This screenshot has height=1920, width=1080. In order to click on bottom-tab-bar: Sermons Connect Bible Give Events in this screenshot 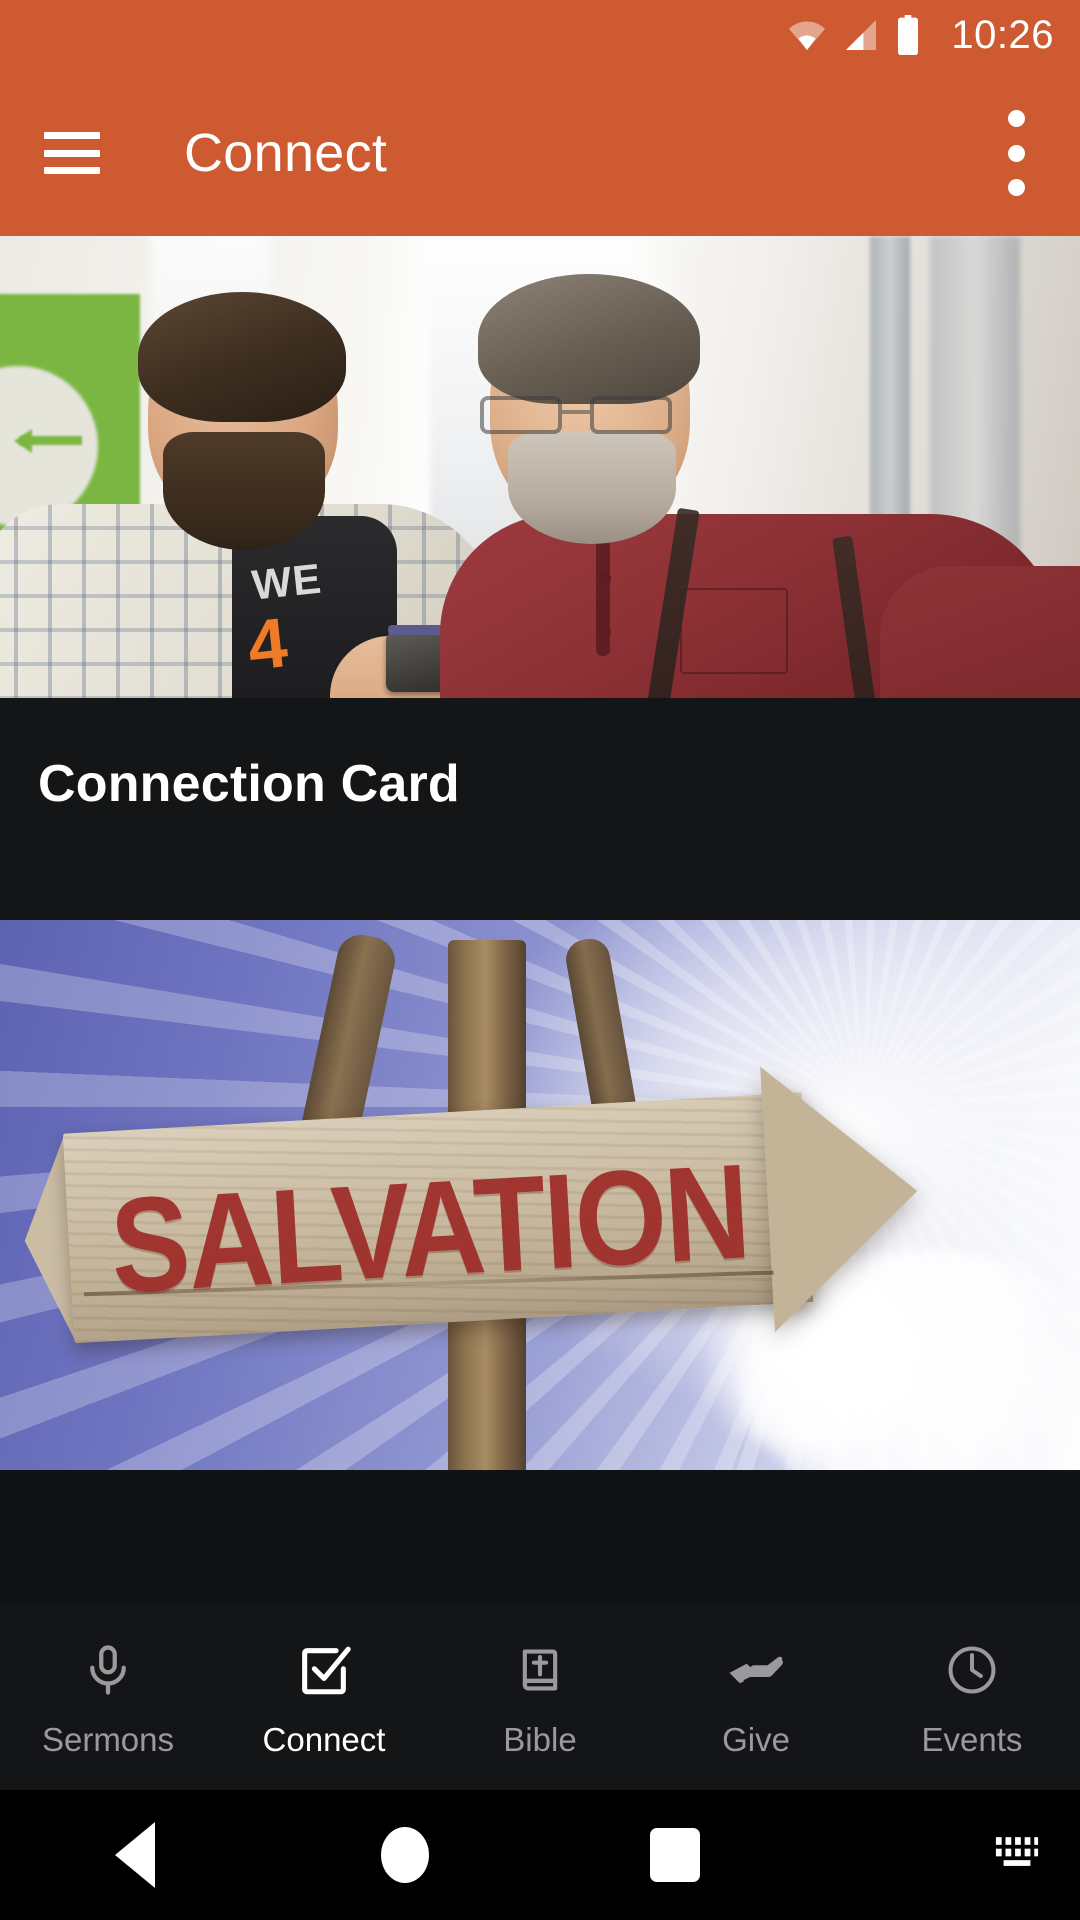, I will do `click(540, 1697)`.